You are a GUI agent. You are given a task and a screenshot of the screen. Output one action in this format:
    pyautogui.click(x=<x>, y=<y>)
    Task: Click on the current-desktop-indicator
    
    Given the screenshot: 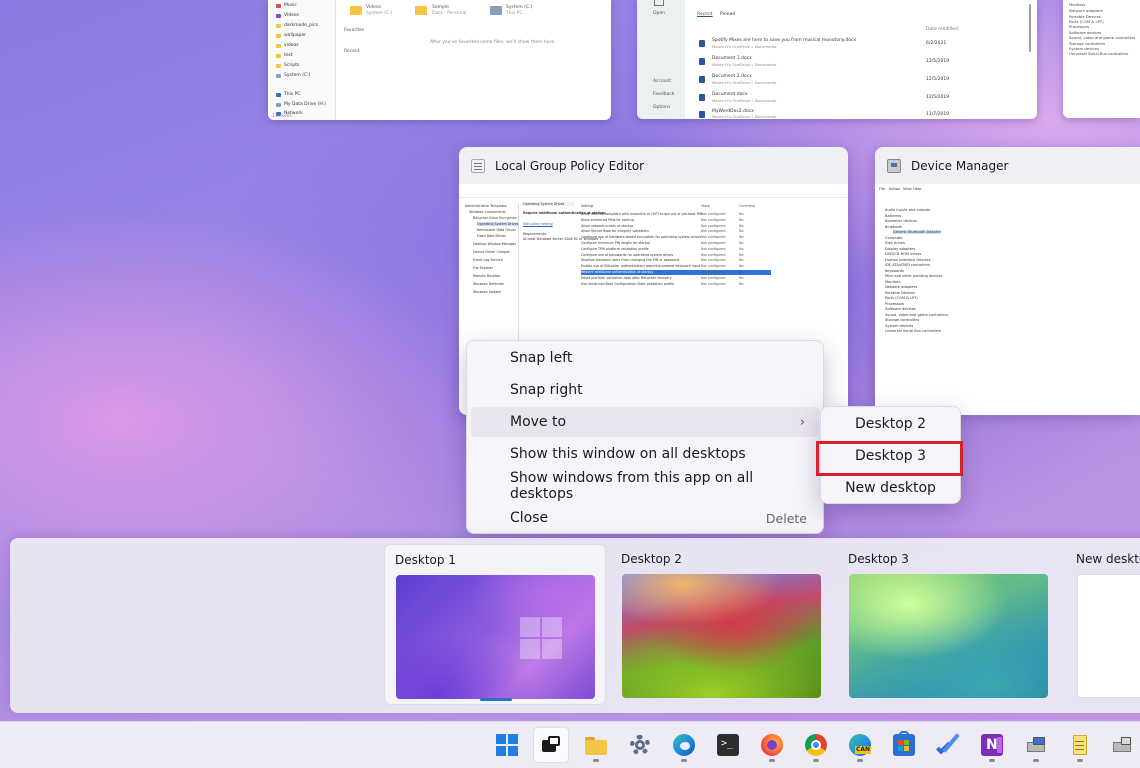 What is the action you would take?
    pyautogui.click(x=496, y=699)
    